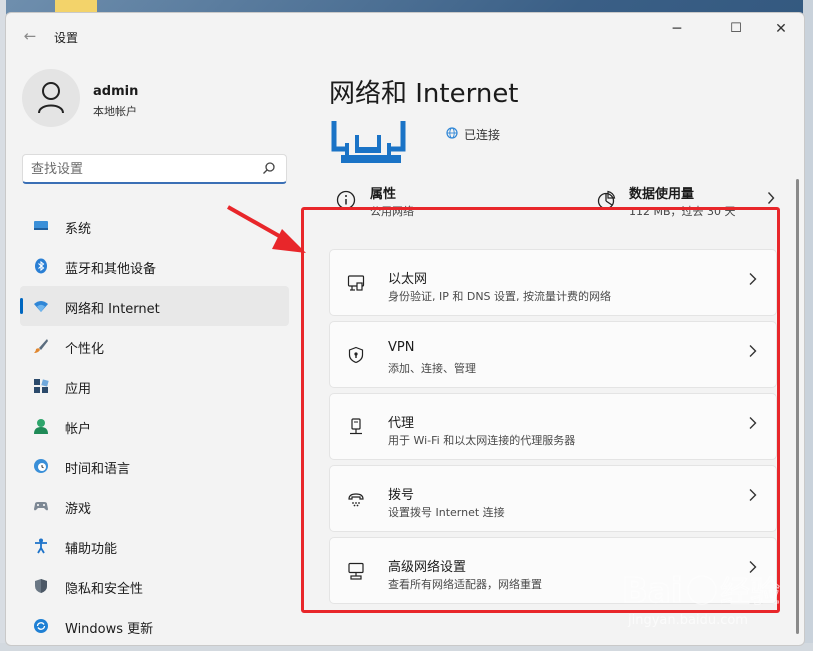 This screenshot has width=813, height=651. What do you see at coordinates (482, 135) in the screenshot?
I see `connection-status: 已连接` at bounding box center [482, 135].